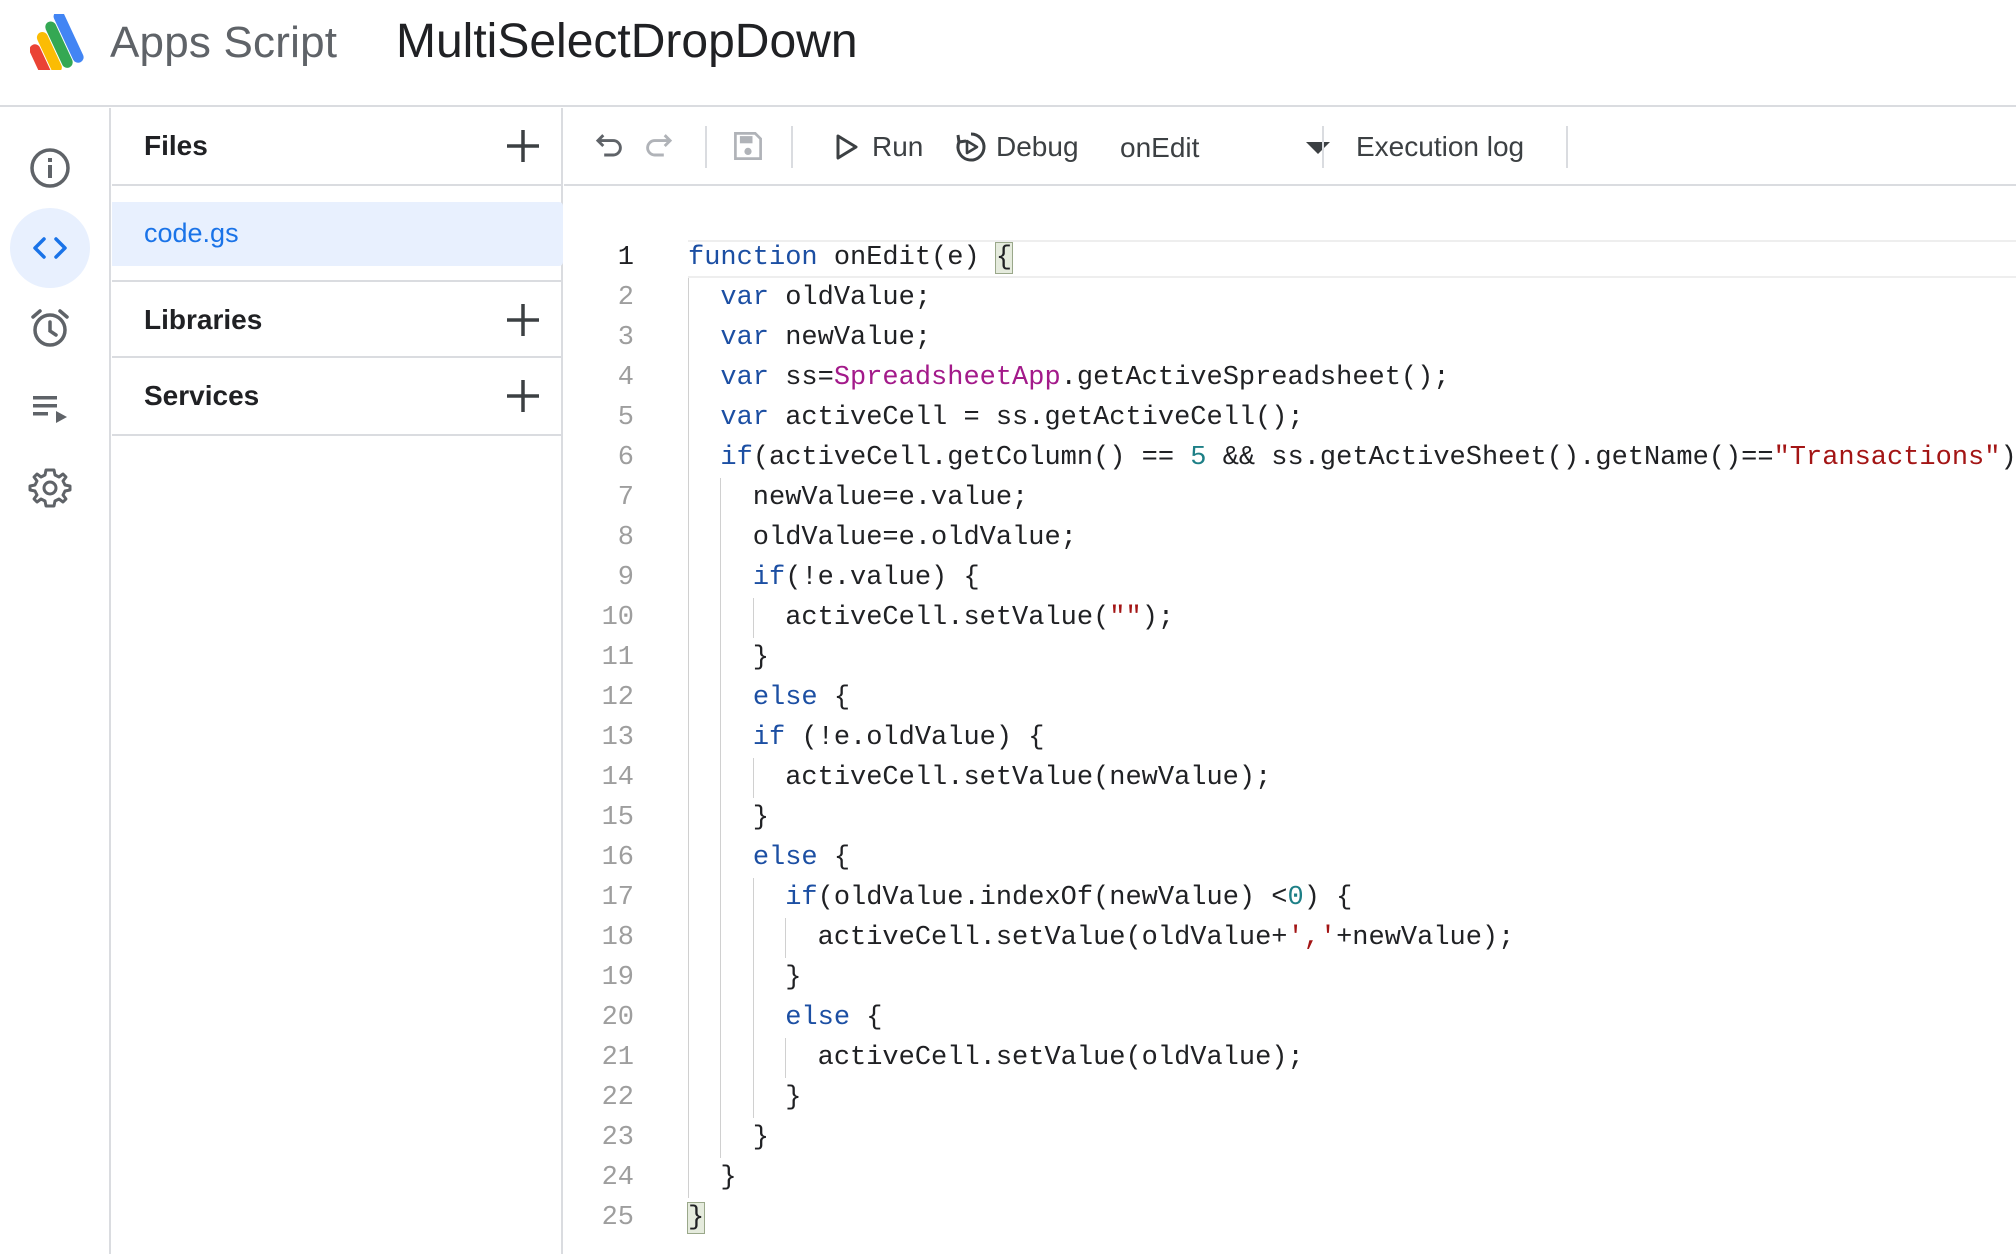  Describe the element at coordinates (203, 319) in the screenshot. I see `libraries-label: Libraries` at that location.